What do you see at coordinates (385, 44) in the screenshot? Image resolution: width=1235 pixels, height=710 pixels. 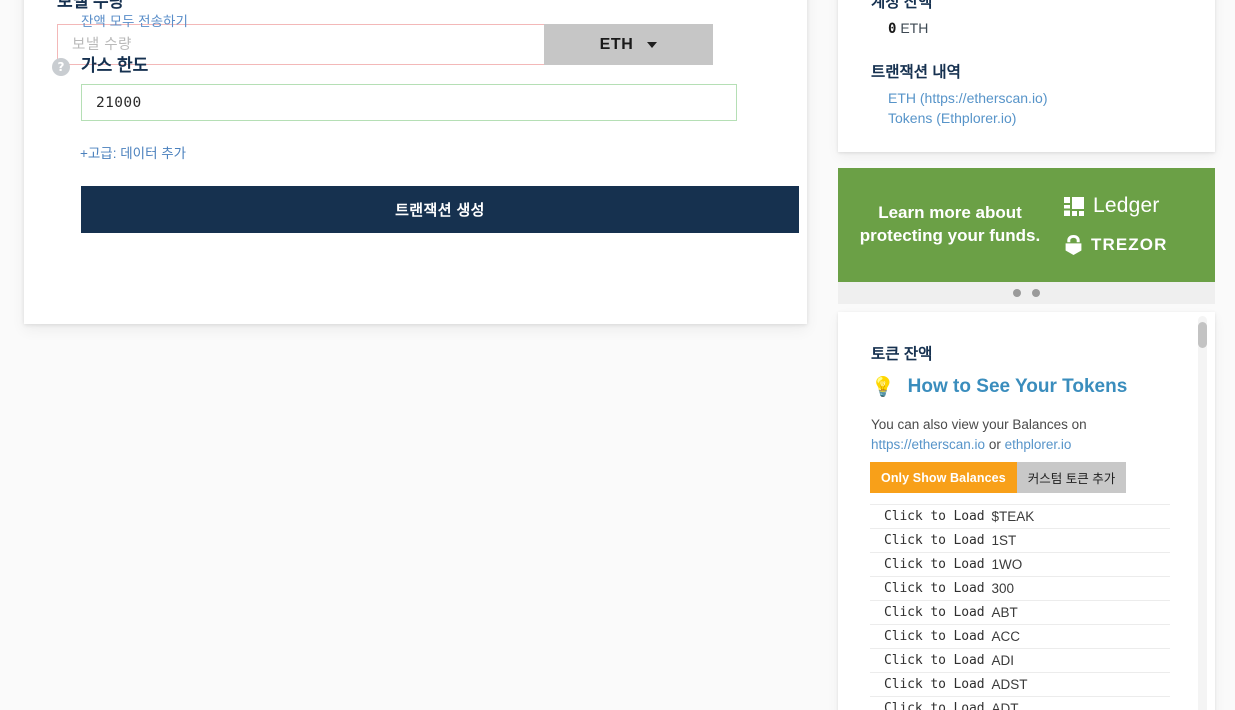 I see `amount-input-group: ETH` at bounding box center [385, 44].